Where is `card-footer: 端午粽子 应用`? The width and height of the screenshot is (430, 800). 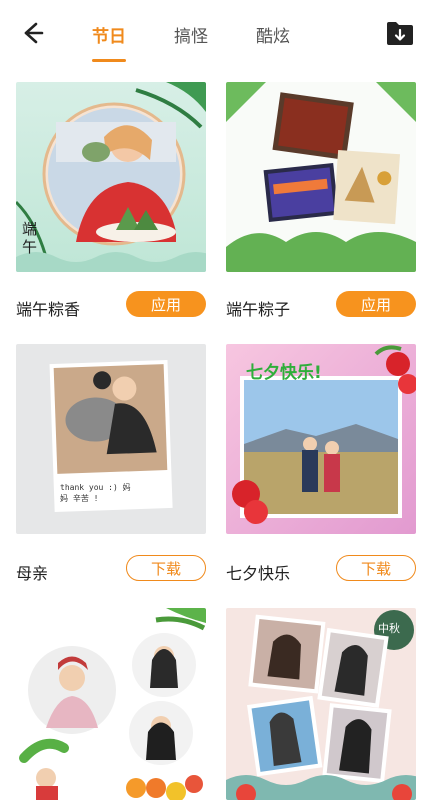 card-footer: 端午粽子 应用 is located at coordinates (328, 305).